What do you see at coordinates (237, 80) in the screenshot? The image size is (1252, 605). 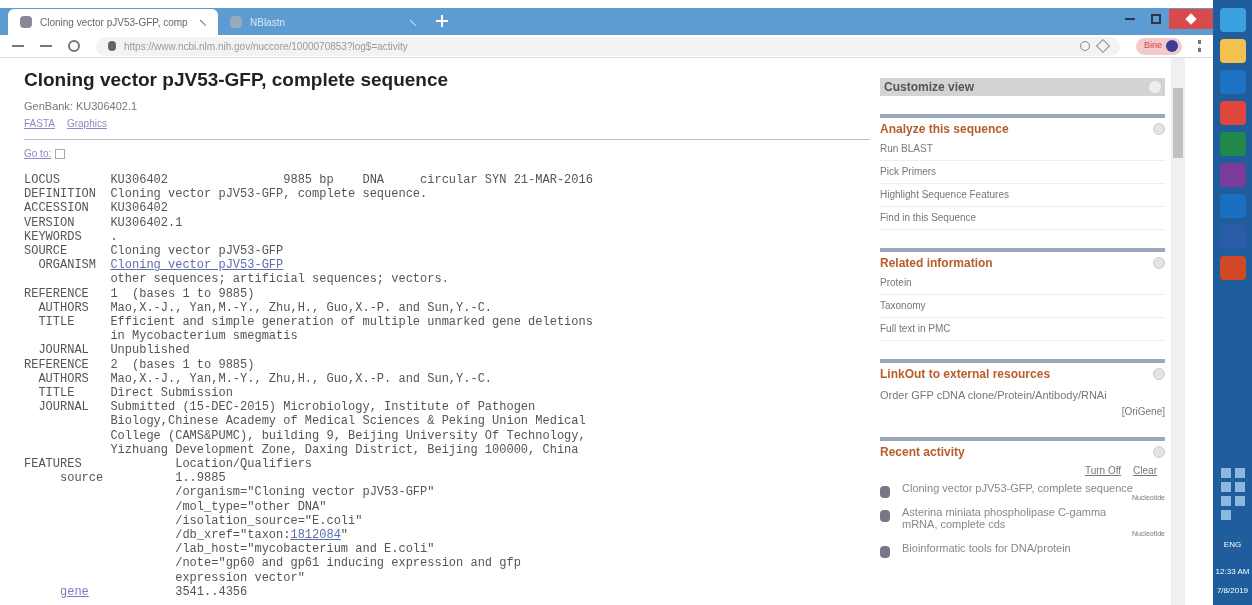 I see `page-title: Cloning vector pJV53-GFP, complete sequence` at bounding box center [237, 80].